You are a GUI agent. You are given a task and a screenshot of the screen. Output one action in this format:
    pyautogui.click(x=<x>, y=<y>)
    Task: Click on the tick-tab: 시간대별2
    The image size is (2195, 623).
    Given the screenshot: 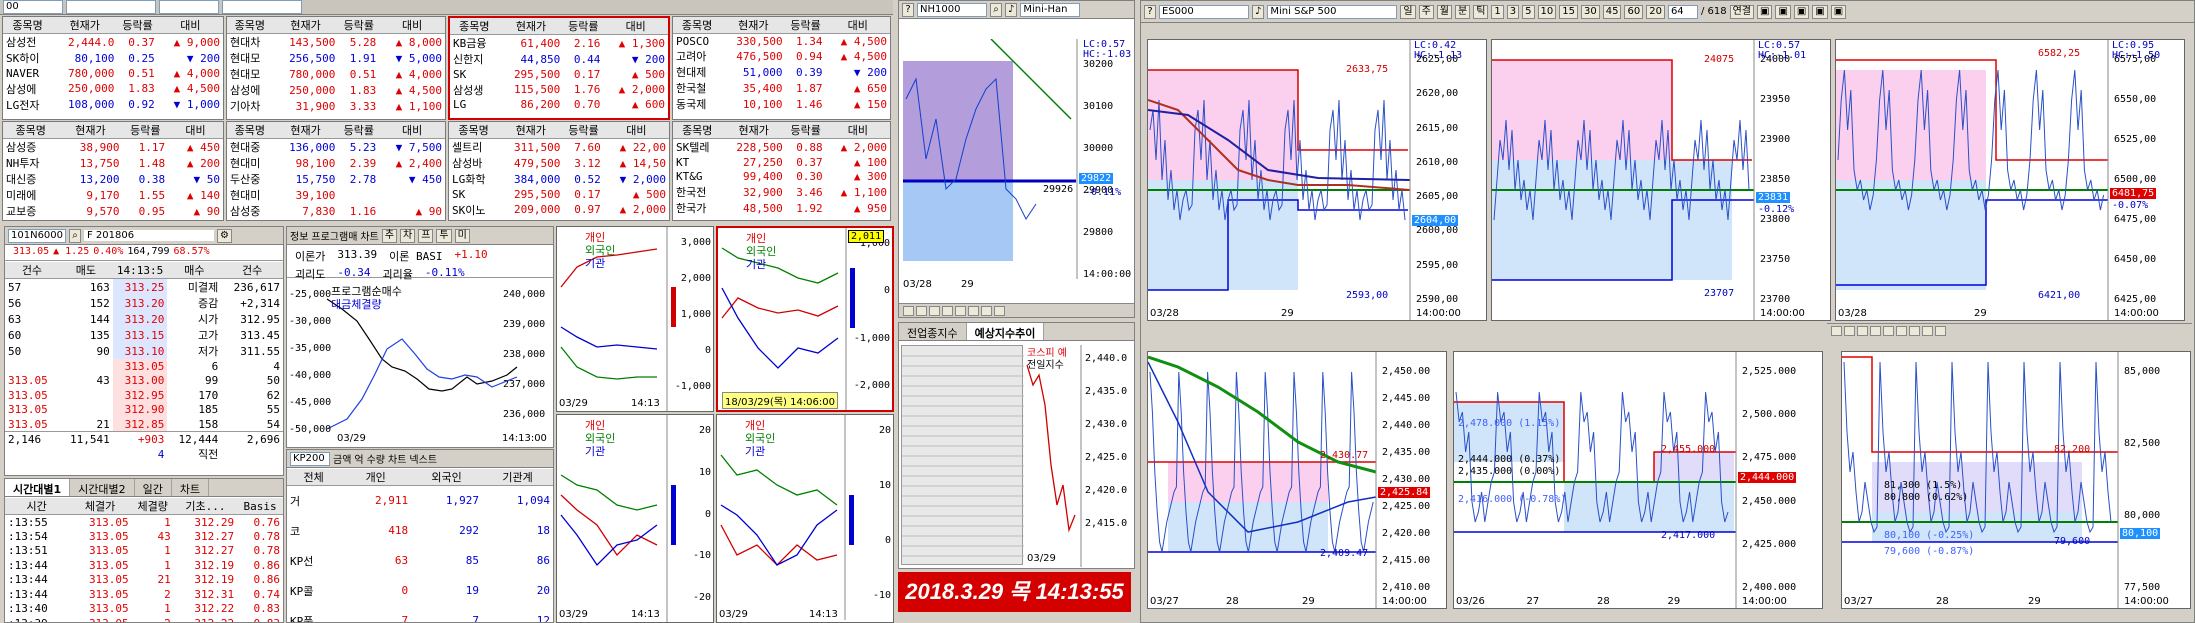 What is the action you would take?
    pyautogui.click(x=102, y=487)
    